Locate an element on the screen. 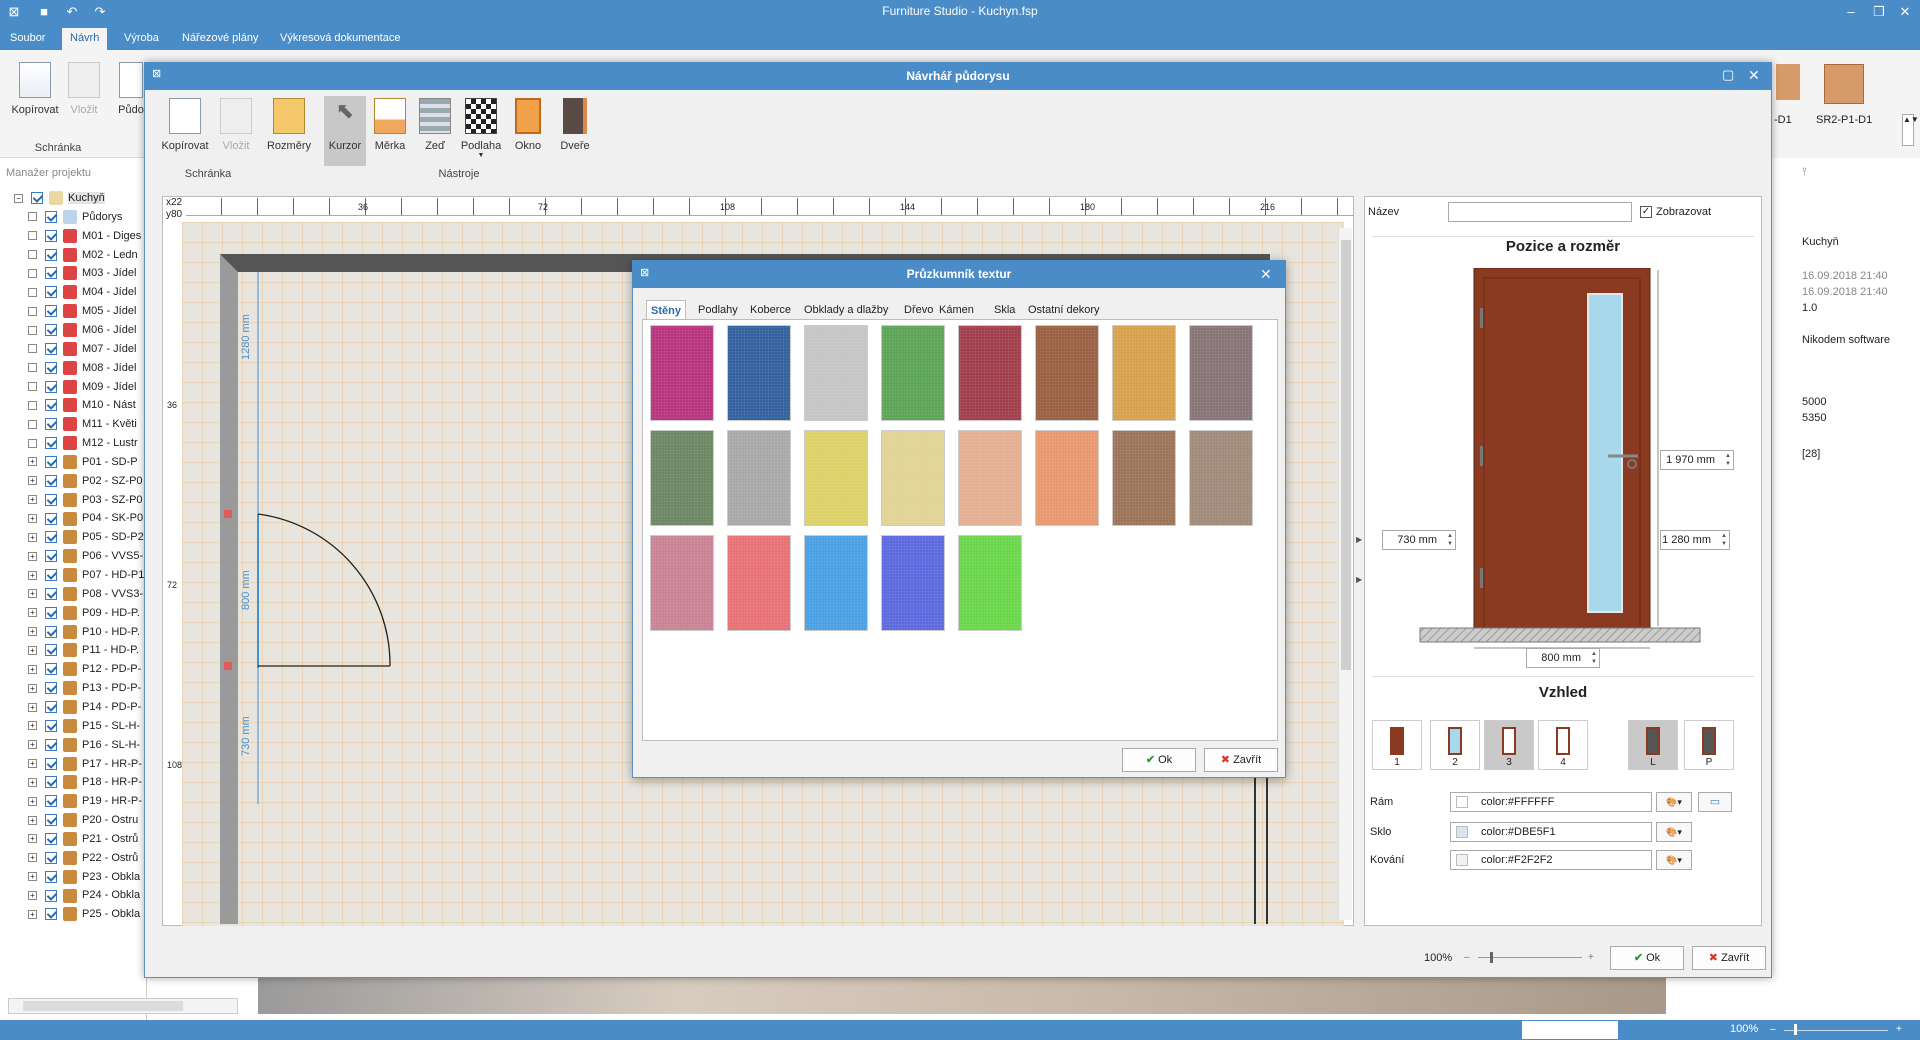 The image size is (1920, 1040). texture-tab: Podlahy is located at coordinates (718, 310).